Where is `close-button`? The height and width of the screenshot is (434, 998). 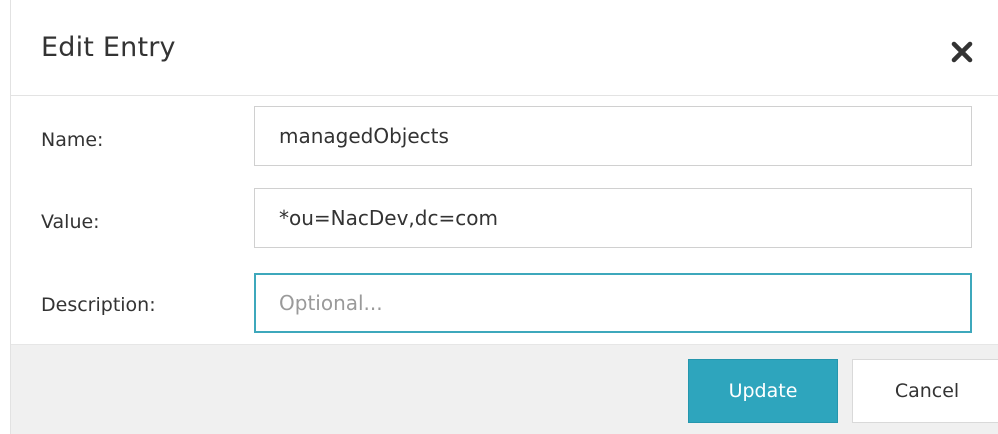 close-button is located at coordinates (962, 52).